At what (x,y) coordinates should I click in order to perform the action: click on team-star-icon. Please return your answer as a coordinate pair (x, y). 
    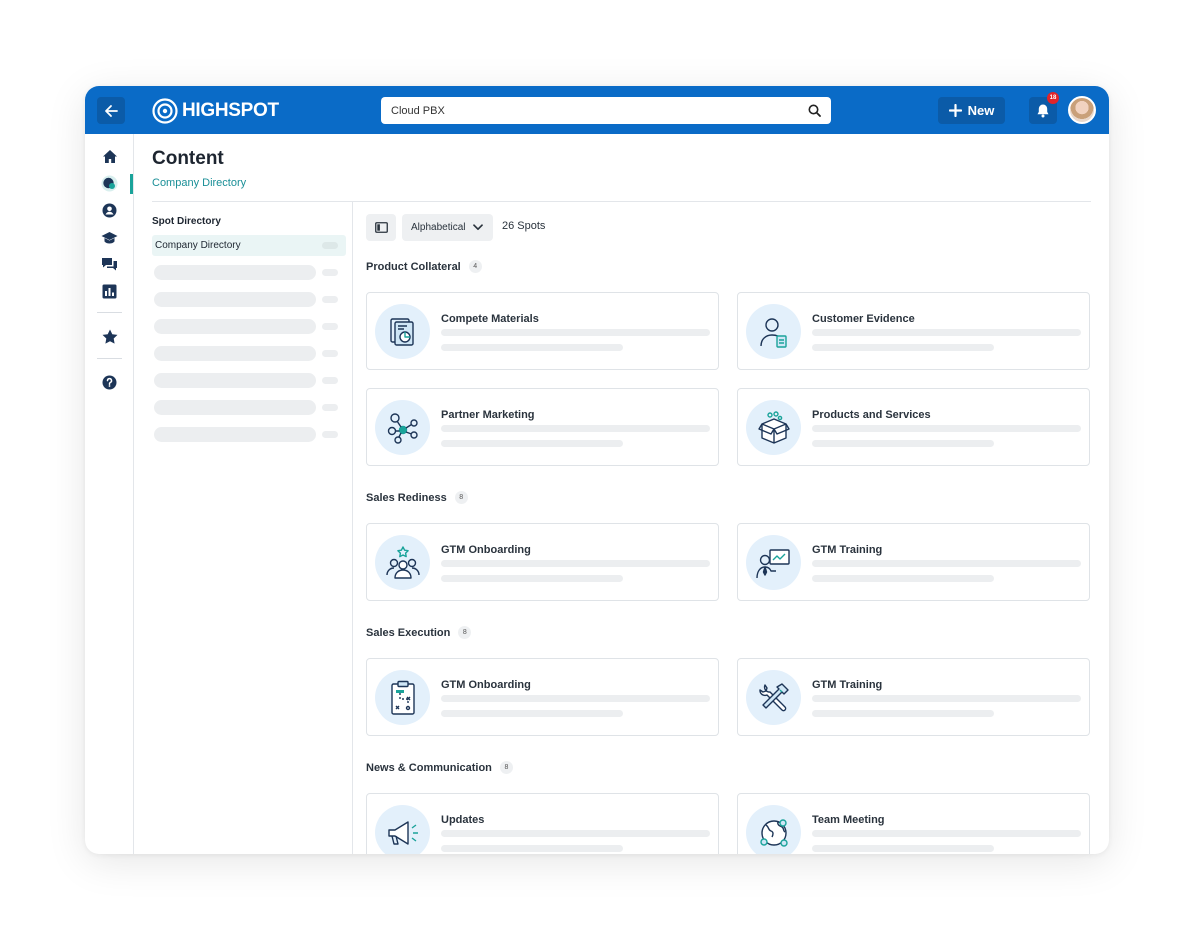
    Looking at the image, I should click on (402, 562).